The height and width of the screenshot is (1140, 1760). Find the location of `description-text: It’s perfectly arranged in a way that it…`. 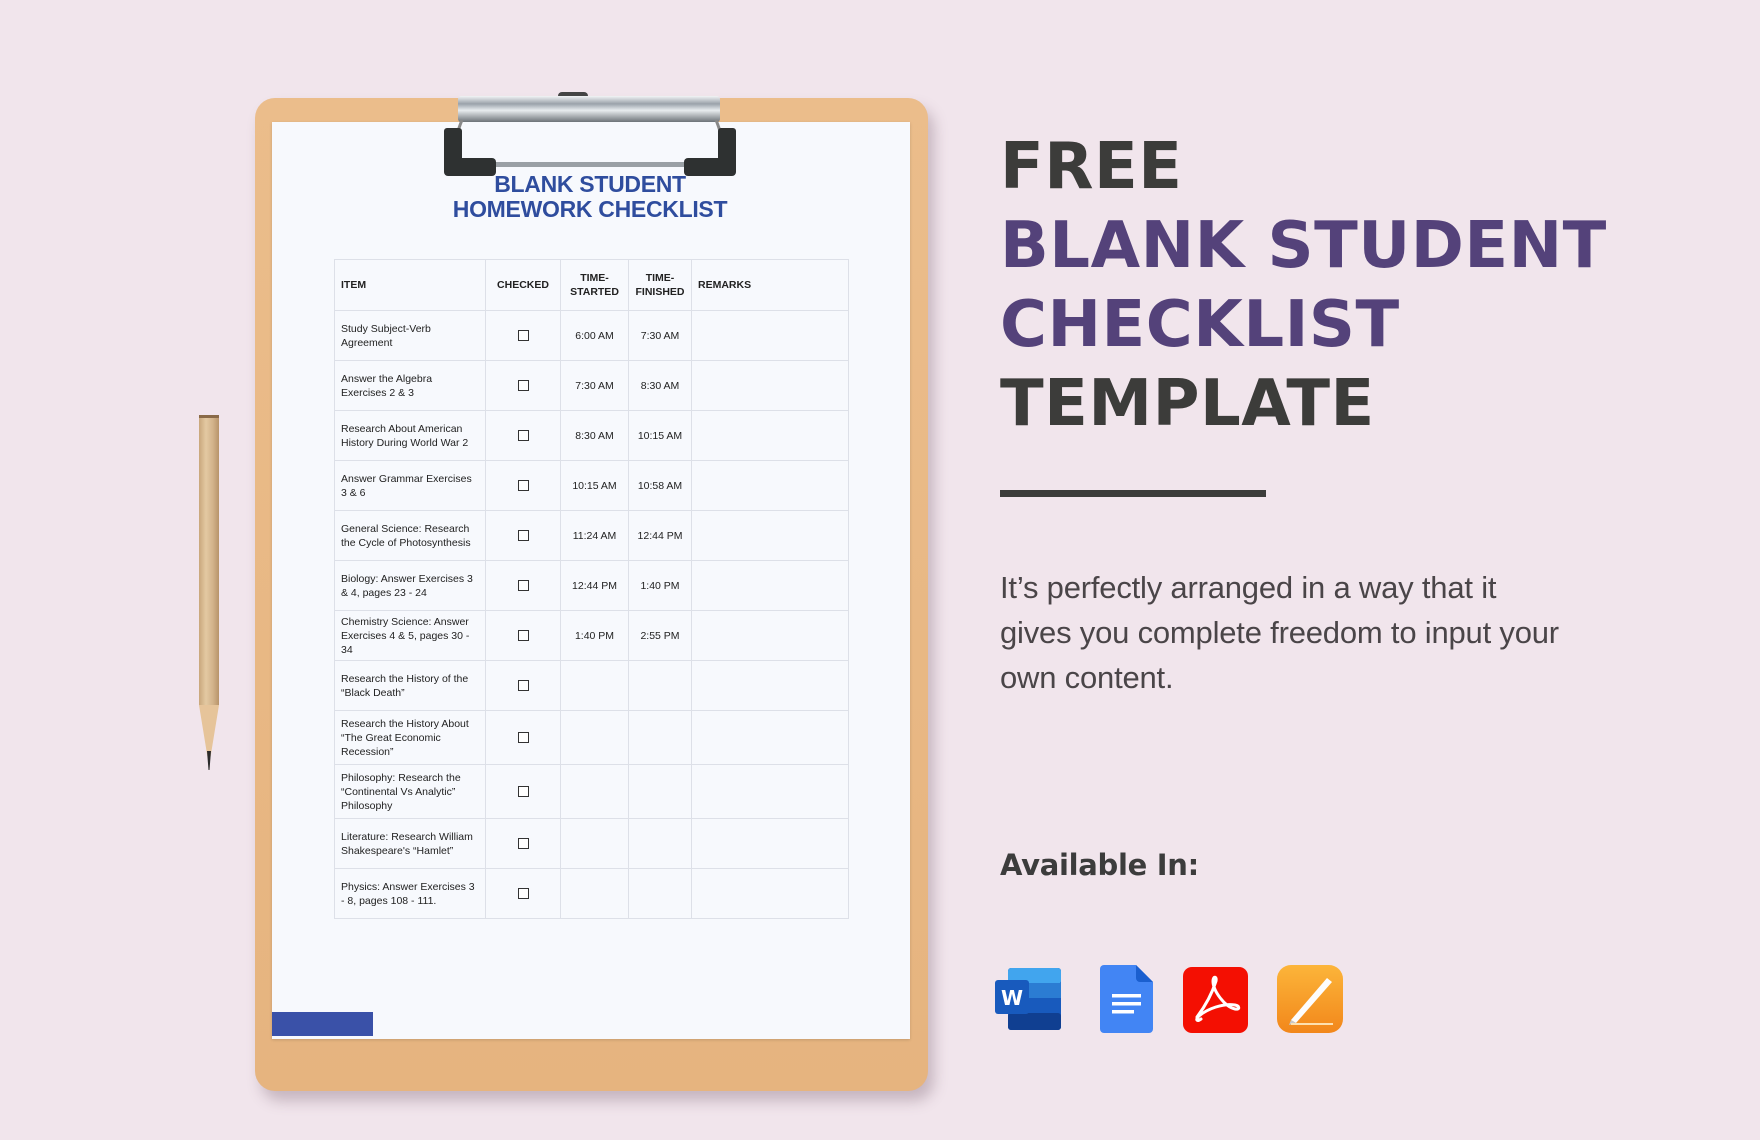

description-text: It’s perfectly arranged in a way that it… is located at coordinates (1279, 632).